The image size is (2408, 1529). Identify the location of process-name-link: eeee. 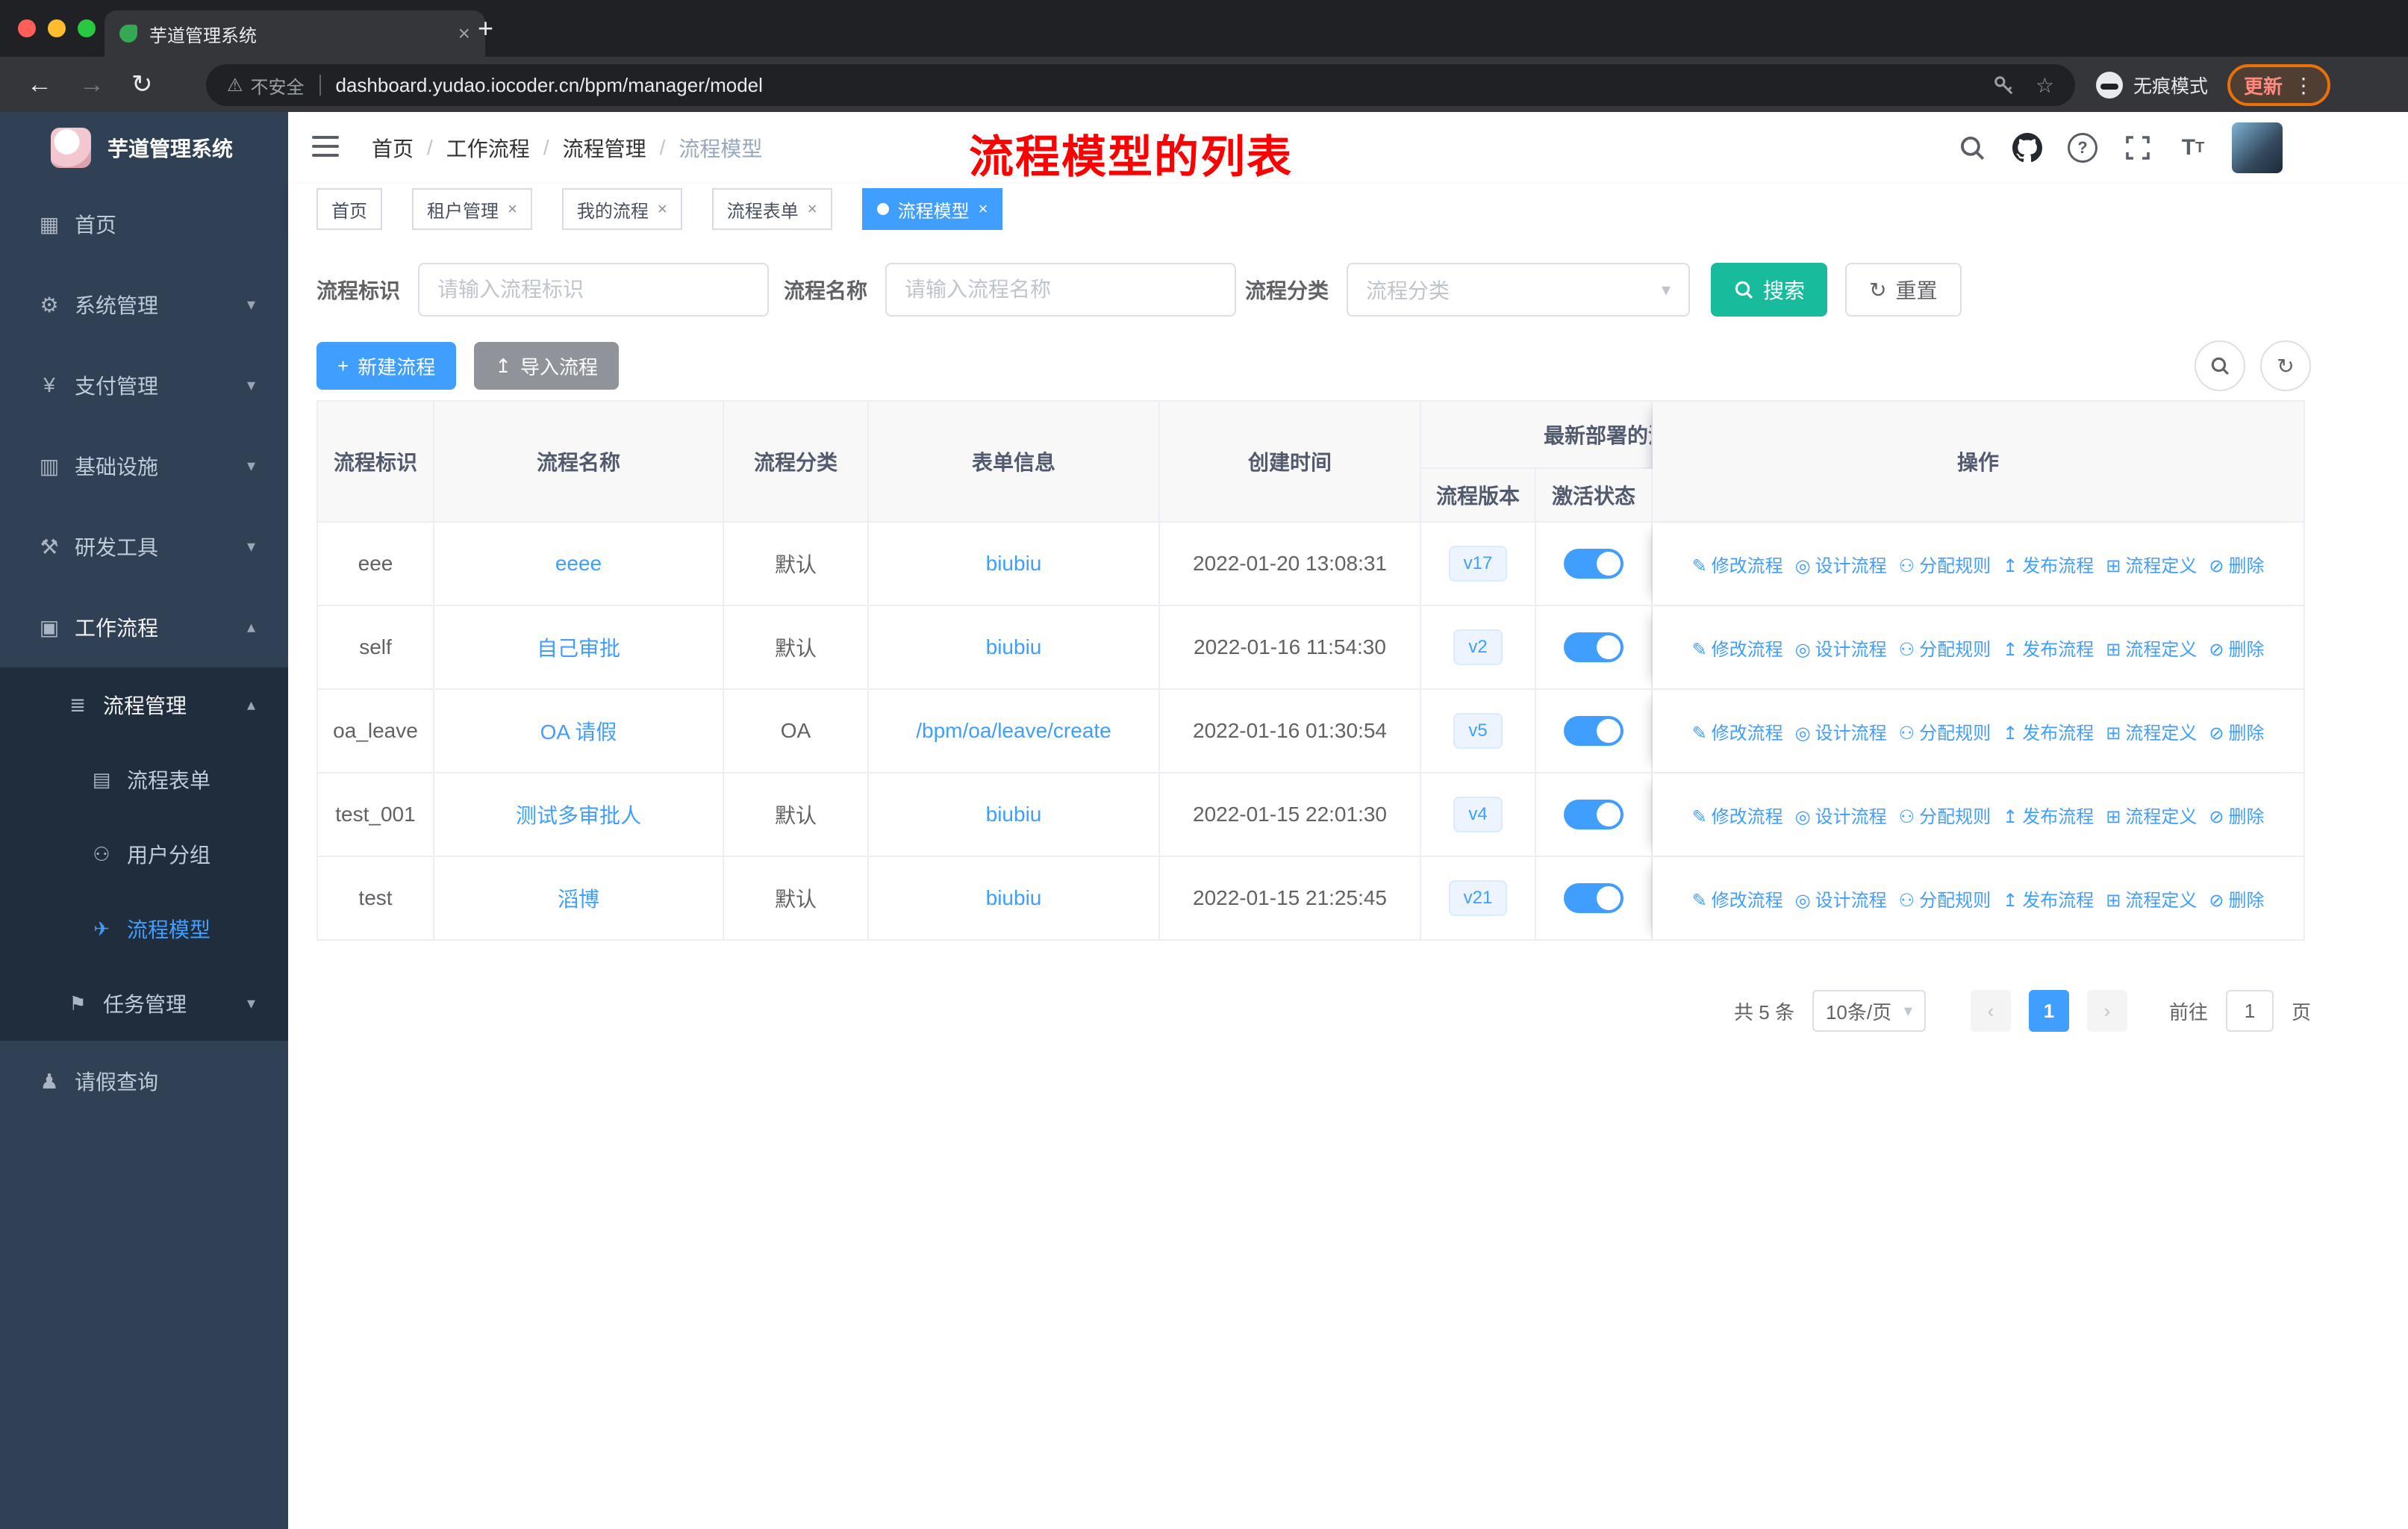
(578, 563).